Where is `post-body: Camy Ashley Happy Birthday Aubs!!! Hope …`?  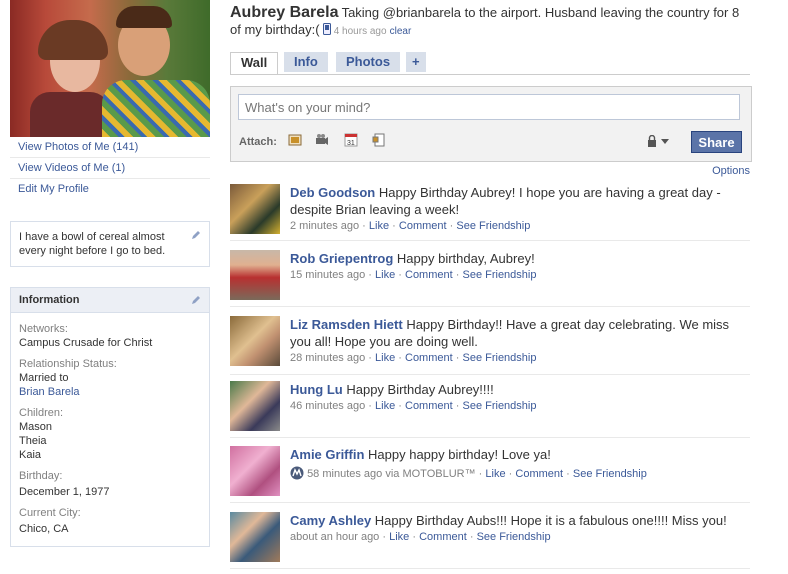 post-body: Camy Ashley Happy Birthday Aubs!!! Hope … is located at coordinates (520, 528).